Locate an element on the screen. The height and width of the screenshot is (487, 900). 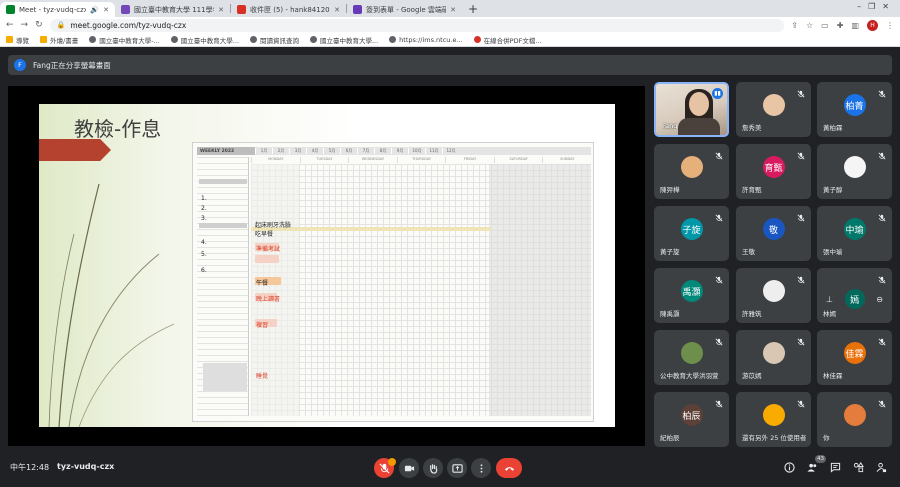
reload-icon: ↻ is located at coordinates (39, 25).